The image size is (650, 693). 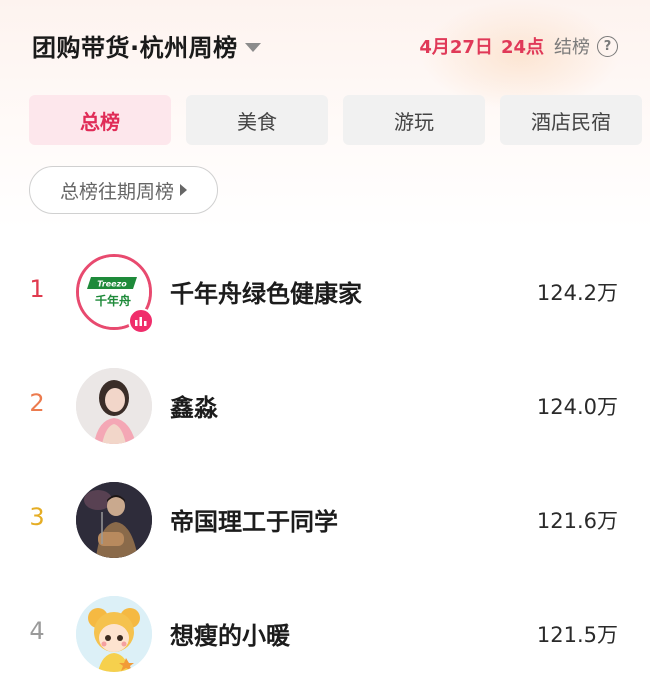 I want to click on cartoon-girl-avatar-icon, so click(x=114, y=634).